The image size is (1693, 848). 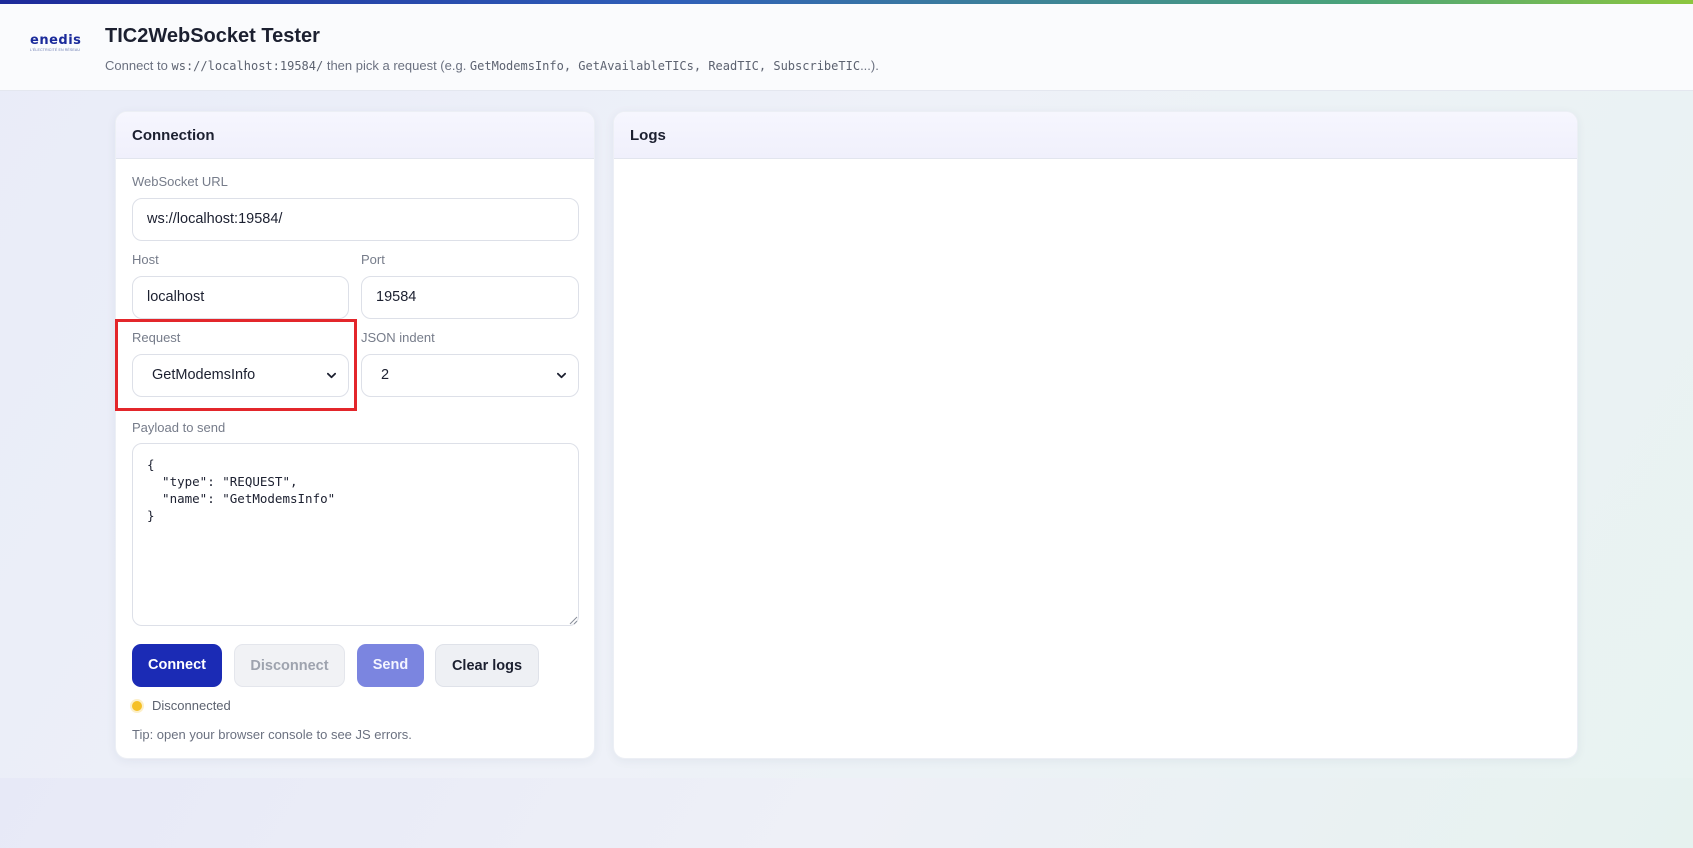 I want to click on host-input: localhost, so click(x=240, y=297).